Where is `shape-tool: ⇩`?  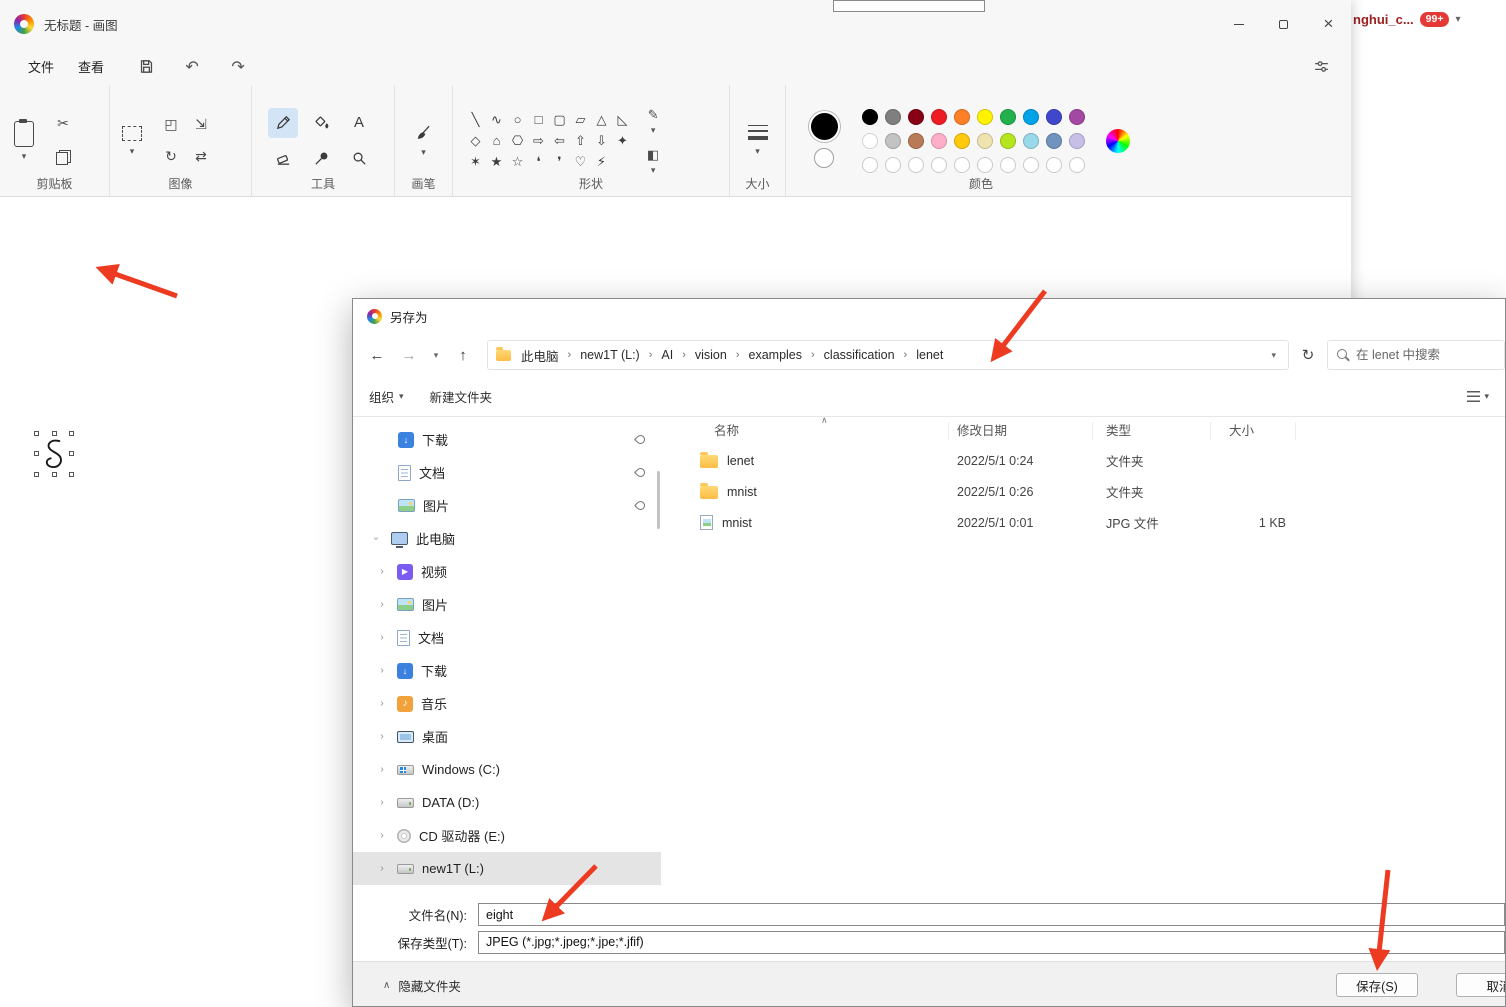
shape-tool: ⇩ is located at coordinates (601, 140).